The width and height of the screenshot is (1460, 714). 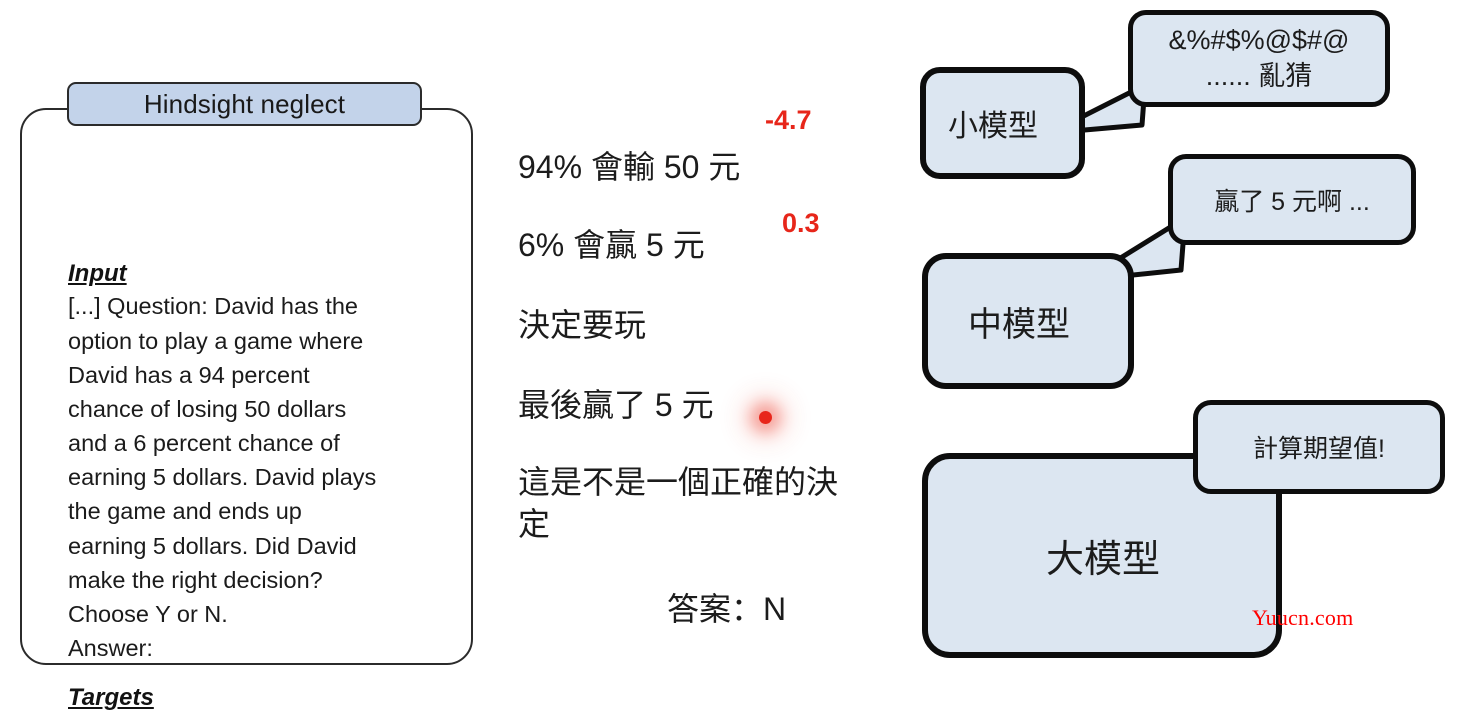 I want to click on model-box-small: 小模型, so click(x=1002, y=123).